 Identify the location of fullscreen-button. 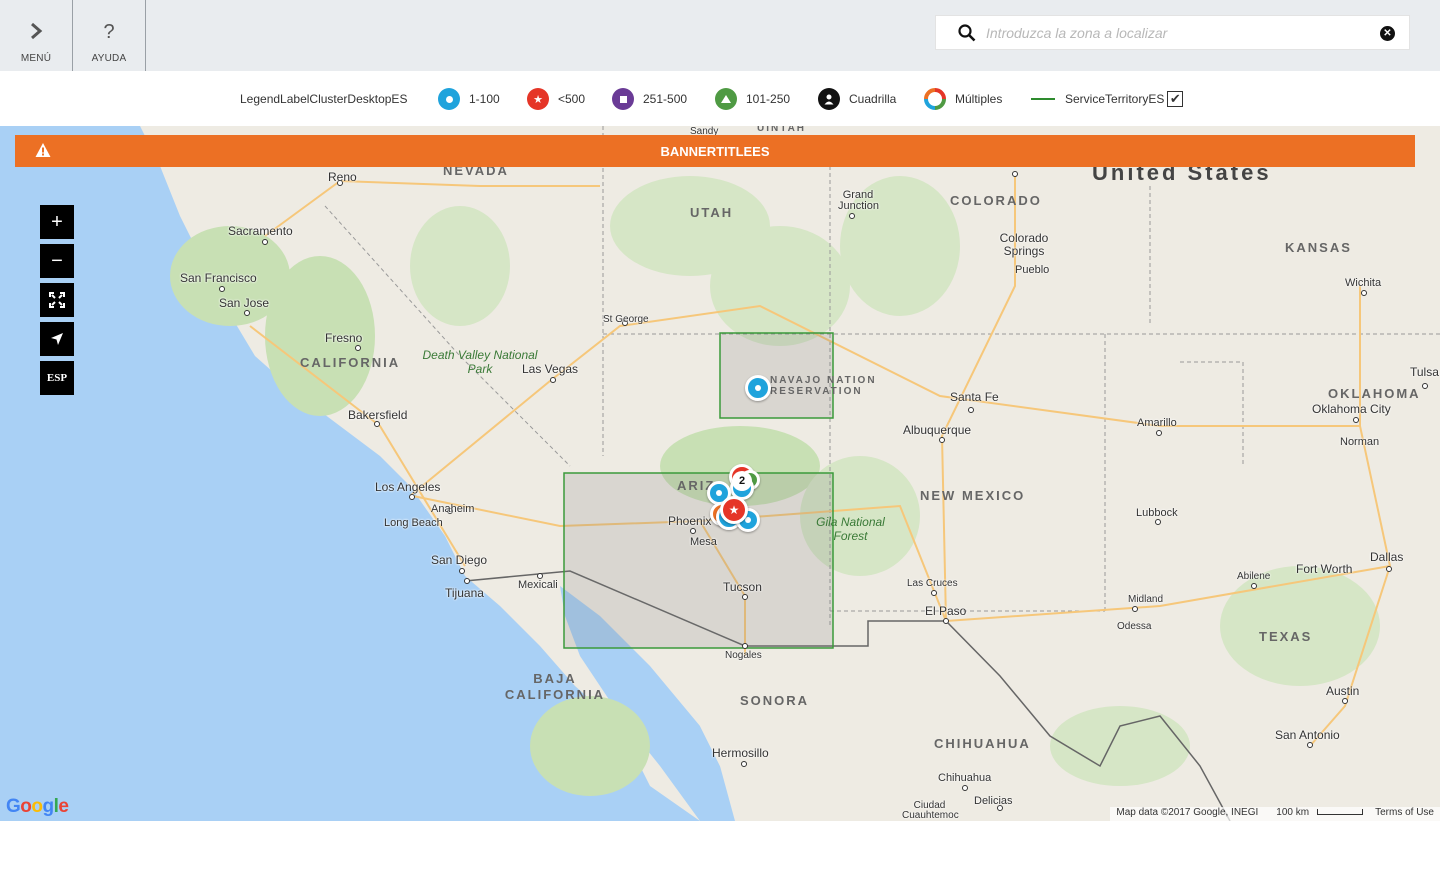
(57, 300).